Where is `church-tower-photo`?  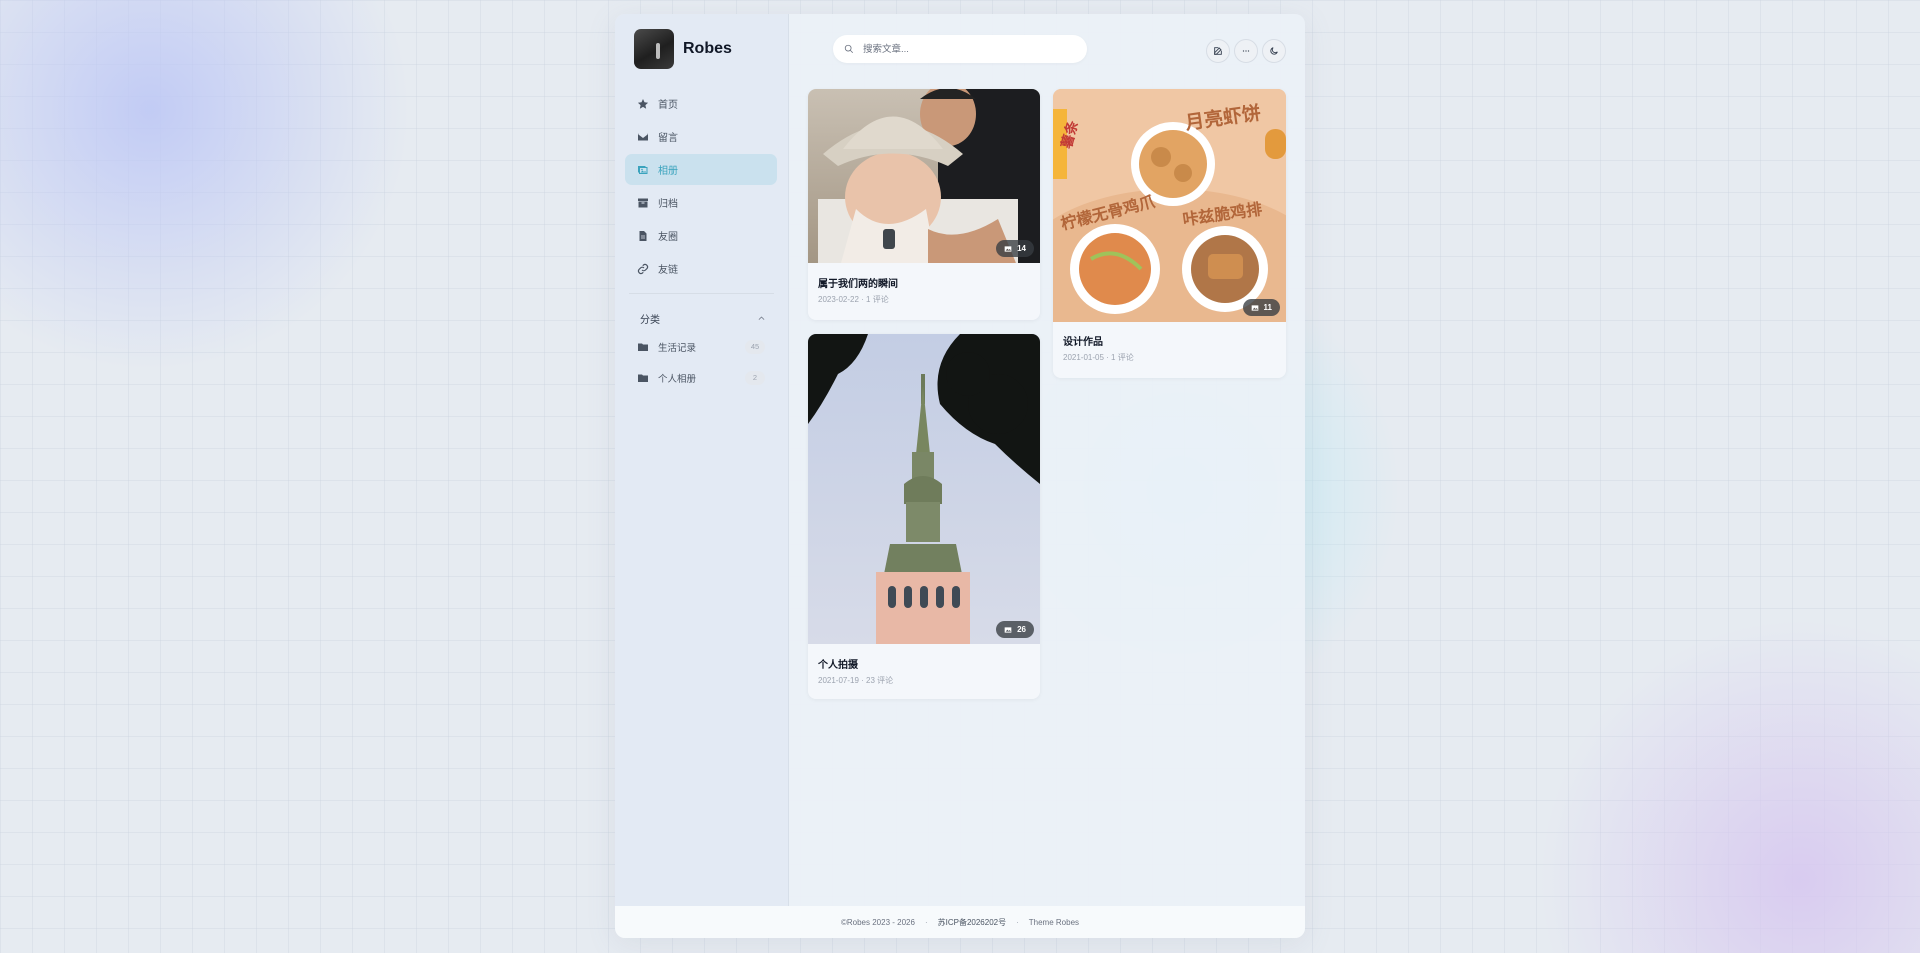 church-tower-photo is located at coordinates (924, 489).